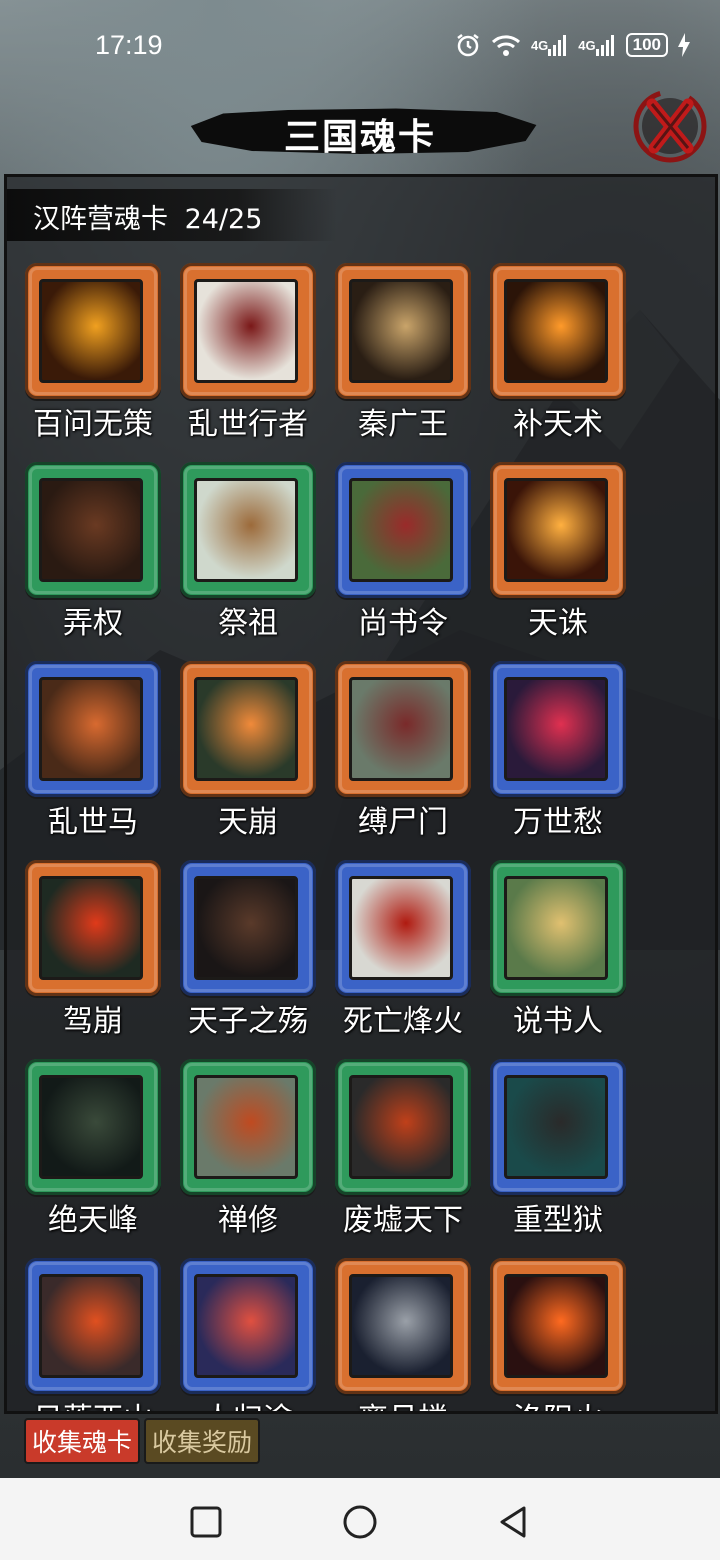 Image resolution: width=720 pixels, height=1560 pixels. I want to click on soul-card: 离月楼, so click(403, 1334).